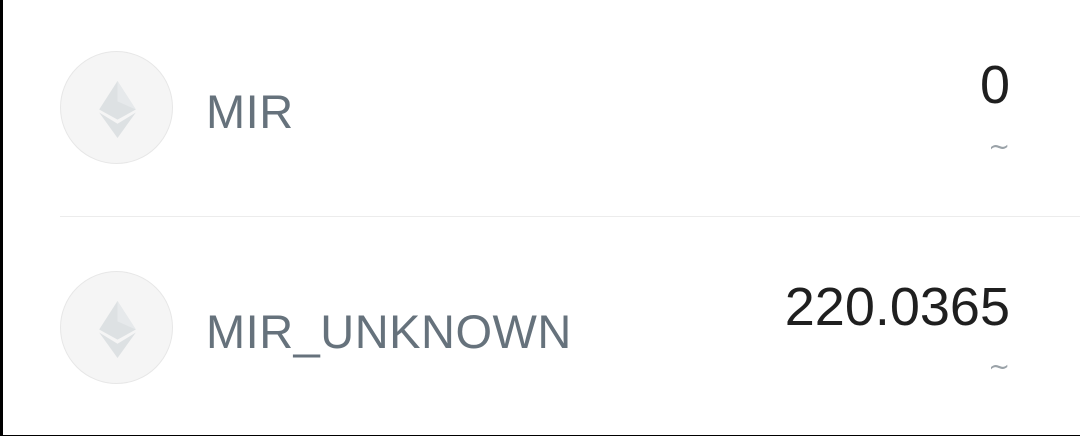  I want to click on token-balance: 220.0365, so click(897, 307).